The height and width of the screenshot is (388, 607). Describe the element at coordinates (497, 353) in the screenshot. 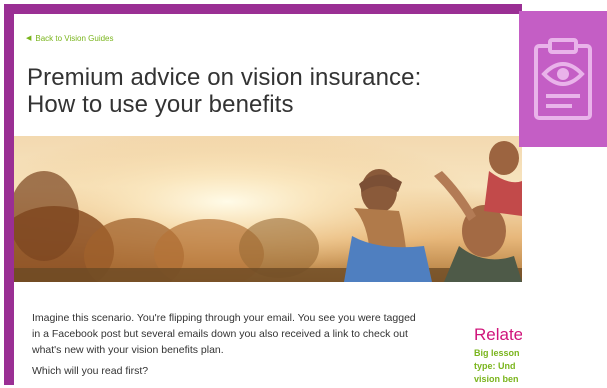

I see `related-line-1: Big lesson` at that location.